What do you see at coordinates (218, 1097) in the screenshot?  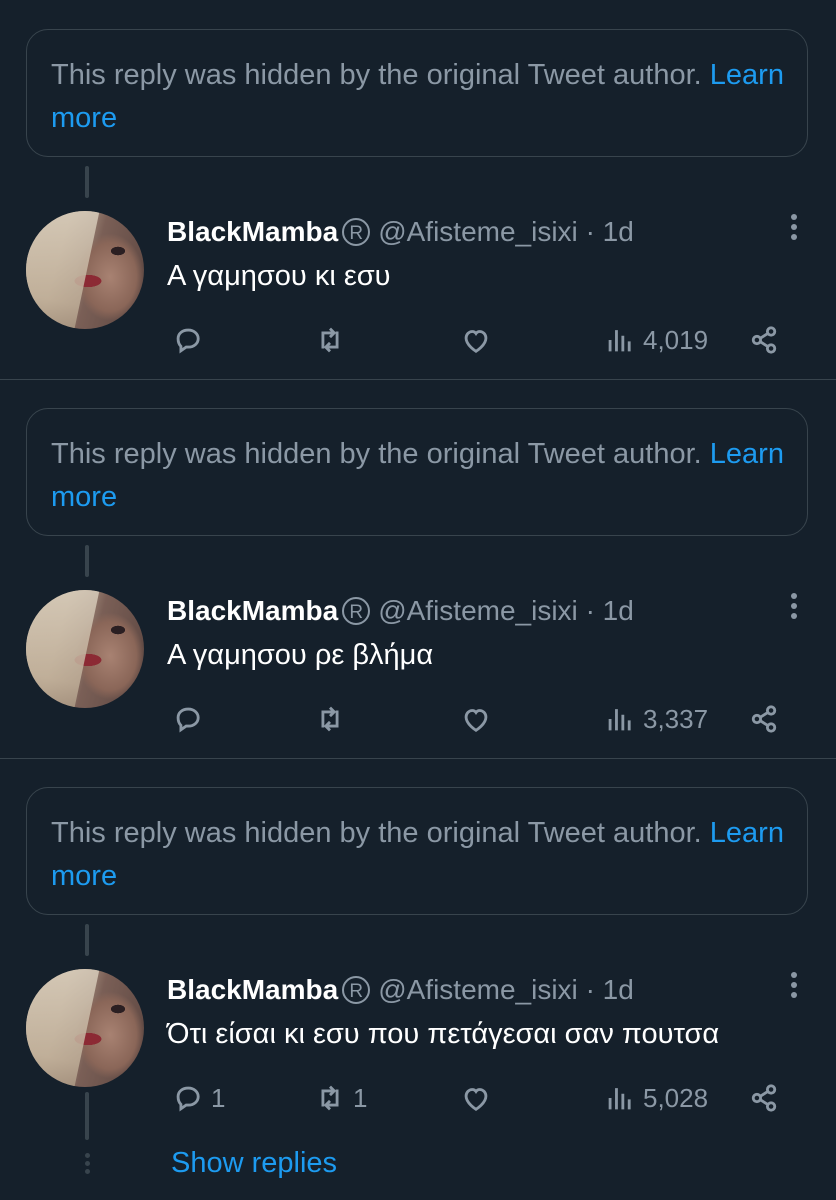 I see `reply-count: 1` at bounding box center [218, 1097].